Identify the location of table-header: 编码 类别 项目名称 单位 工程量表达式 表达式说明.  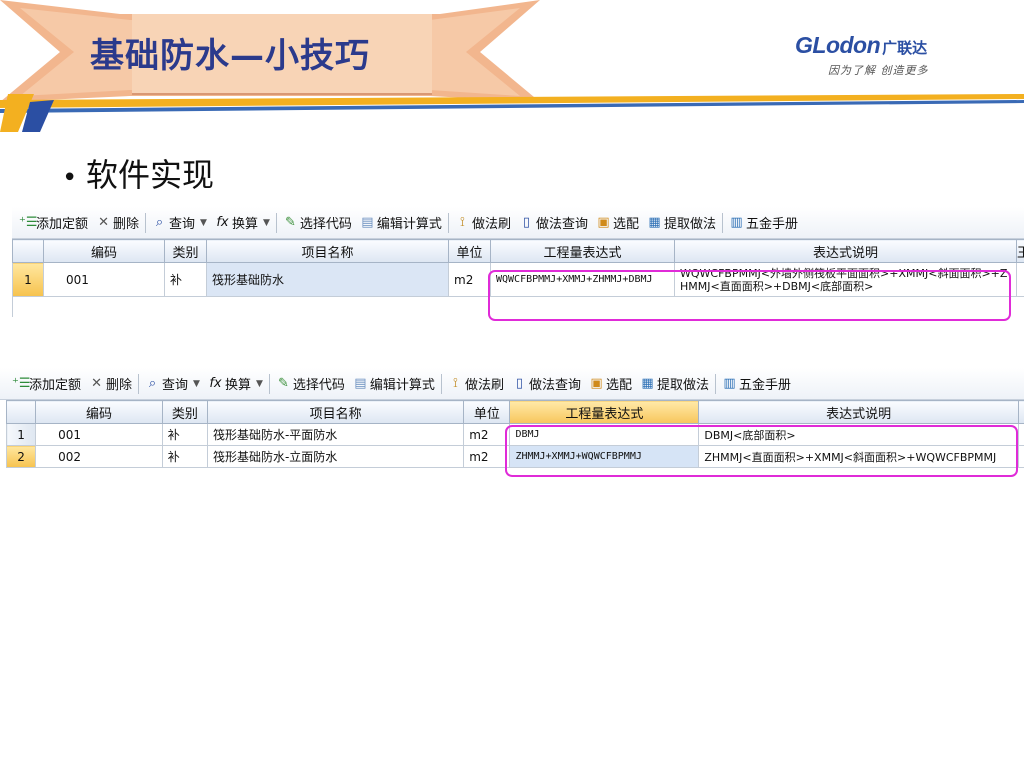
(514, 412).